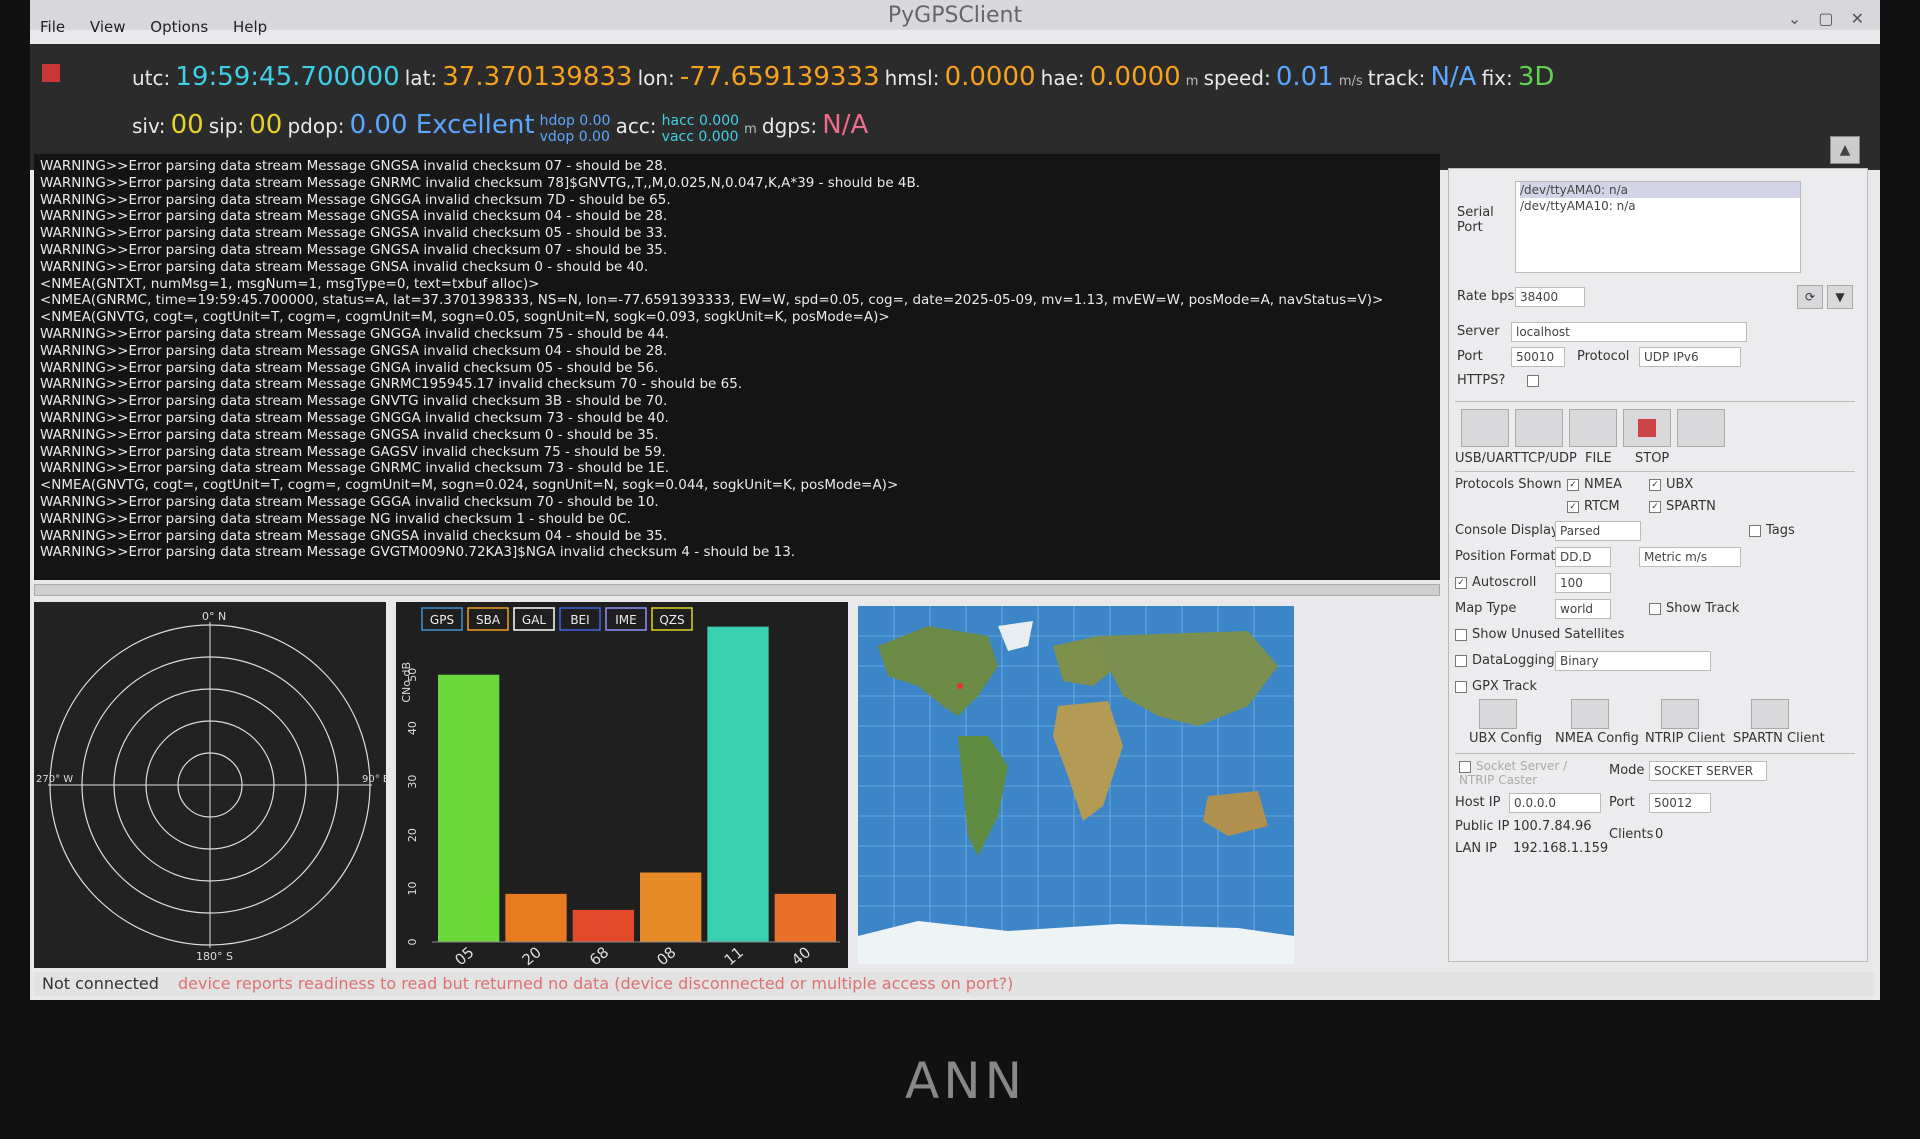 The height and width of the screenshot is (1139, 1920). I want to click on x-tick-label: 11, so click(734, 955).